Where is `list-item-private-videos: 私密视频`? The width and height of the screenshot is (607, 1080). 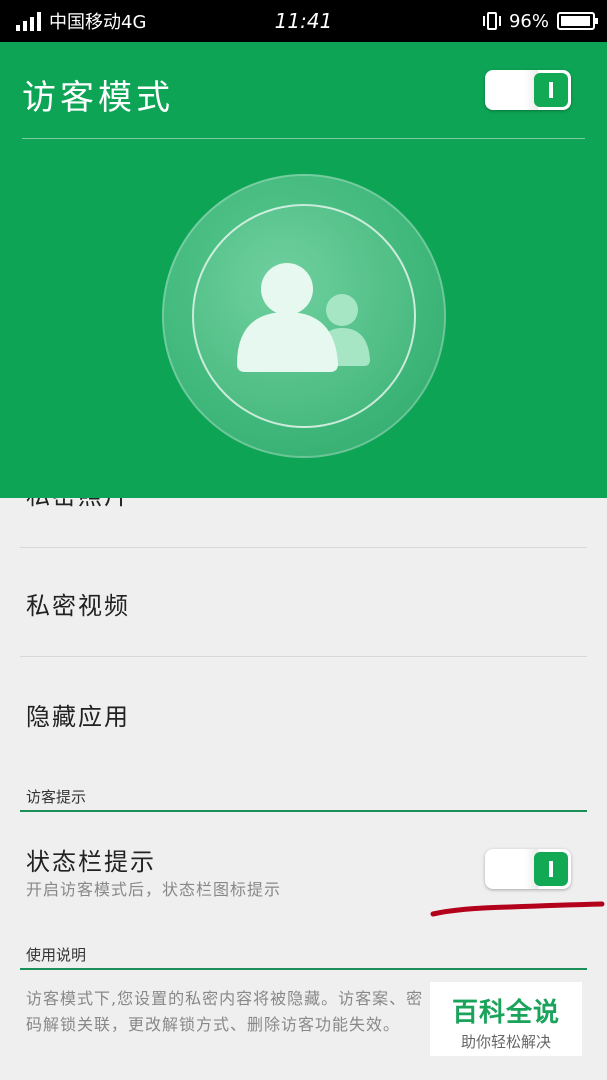
list-item-private-videos: 私密视频 is located at coordinates (303, 602).